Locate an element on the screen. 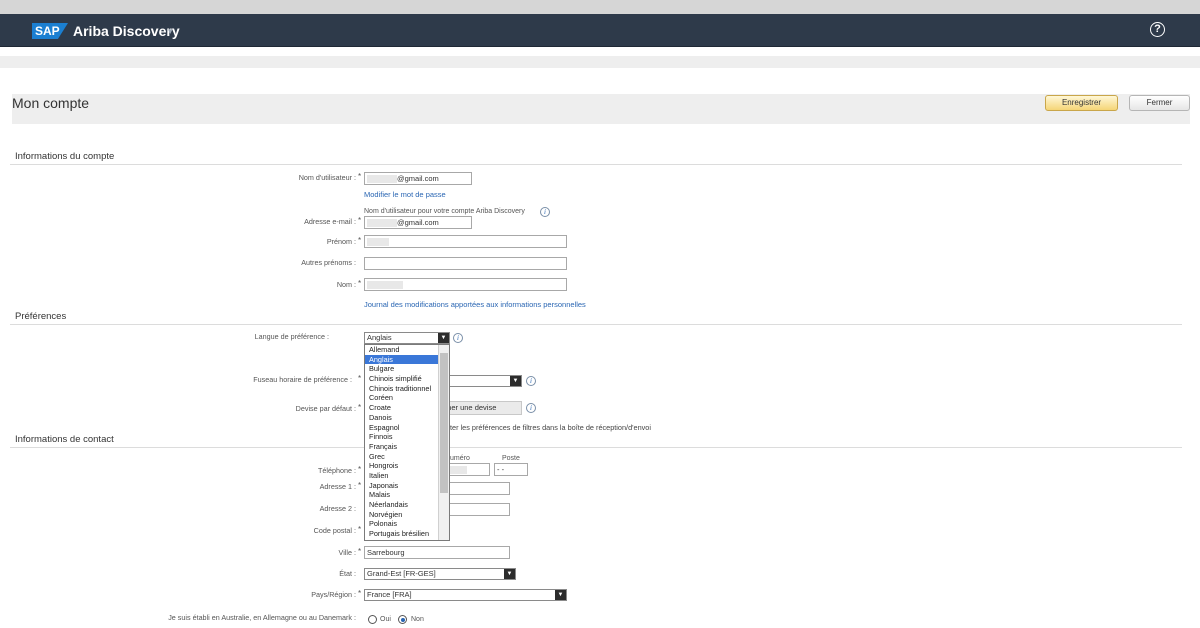 The height and width of the screenshot is (628, 1200). language-option: Malais is located at coordinates (407, 495).